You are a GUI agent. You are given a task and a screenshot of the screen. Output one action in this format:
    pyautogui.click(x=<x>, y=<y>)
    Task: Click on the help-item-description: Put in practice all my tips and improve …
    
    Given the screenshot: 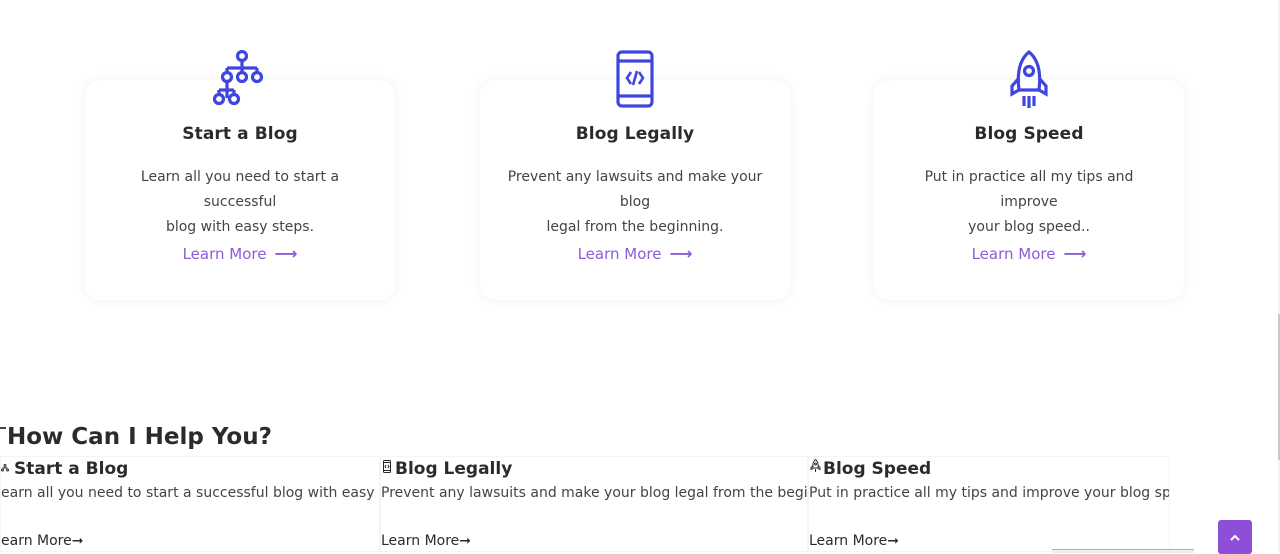 What is the action you would take?
    pyautogui.click(x=989, y=493)
    